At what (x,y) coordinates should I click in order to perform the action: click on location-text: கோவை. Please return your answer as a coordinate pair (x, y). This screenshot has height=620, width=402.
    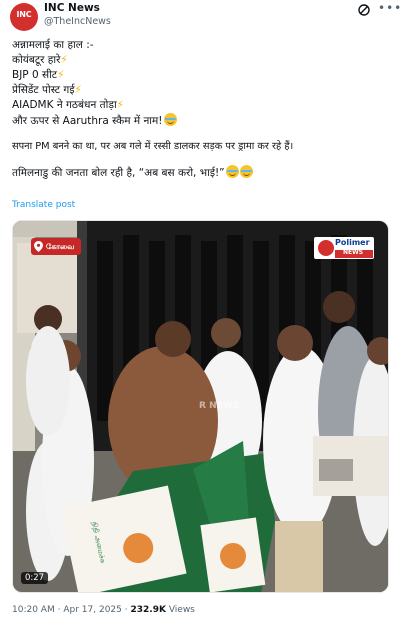
    Looking at the image, I should click on (60, 246).